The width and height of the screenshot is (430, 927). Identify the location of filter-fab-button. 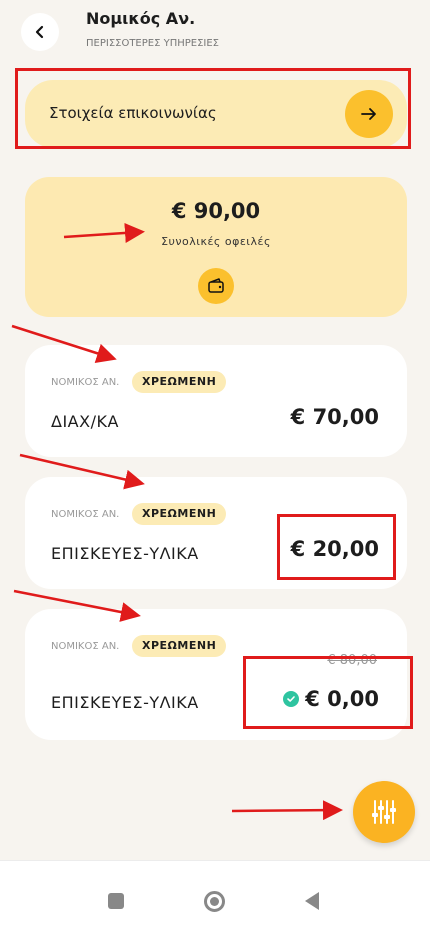
(384, 812).